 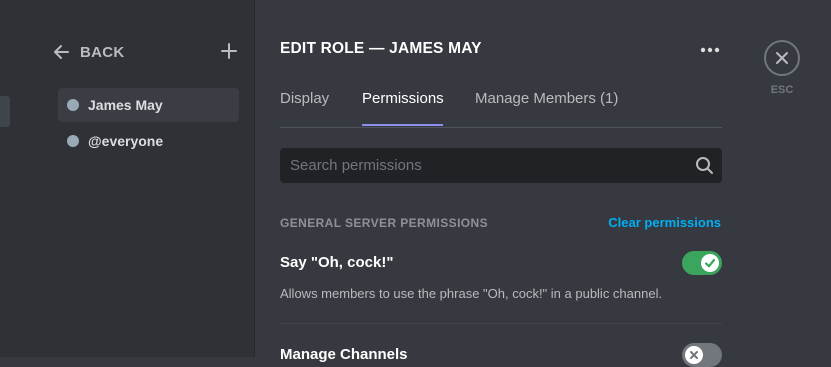 What do you see at coordinates (402, 125) in the screenshot?
I see `active-tab-indicator` at bounding box center [402, 125].